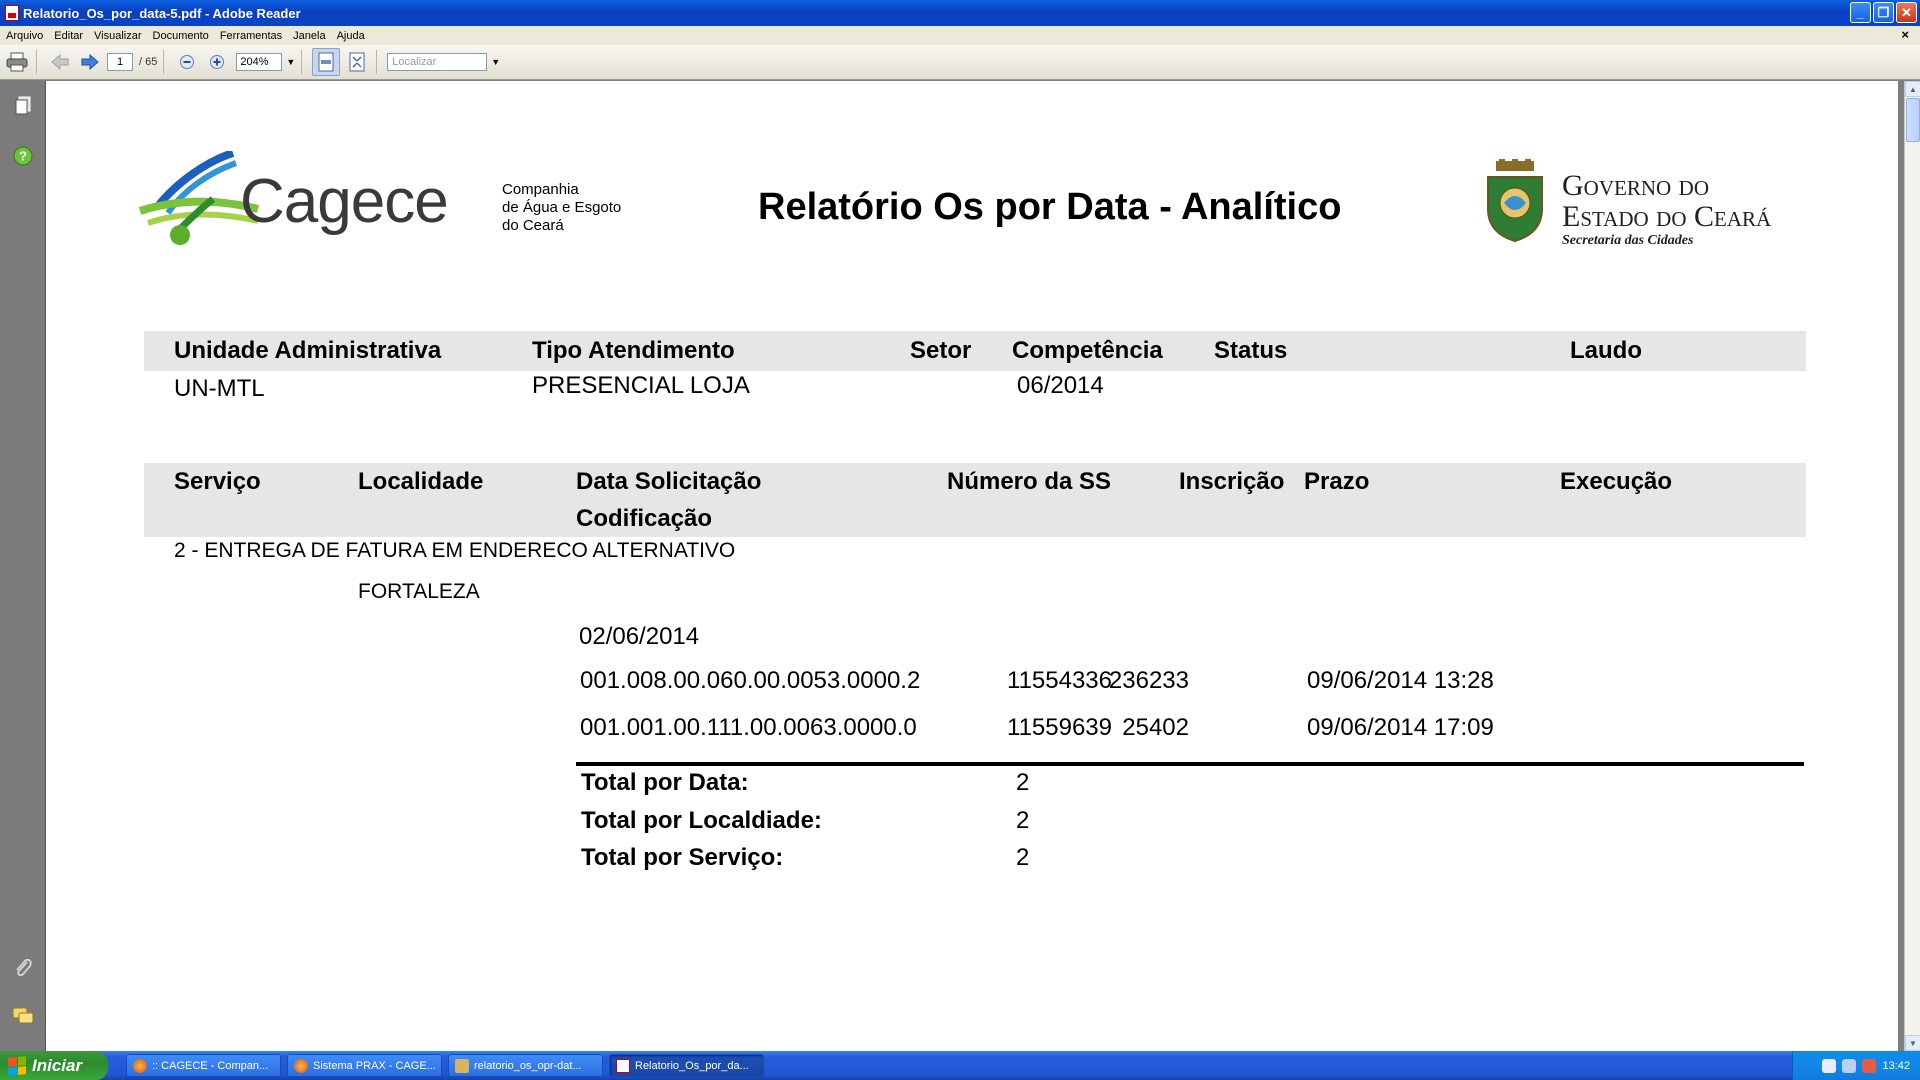  What do you see at coordinates (437, 62) in the screenshot?
I see `find-input: Localizar` at bounding box center [437, 62].